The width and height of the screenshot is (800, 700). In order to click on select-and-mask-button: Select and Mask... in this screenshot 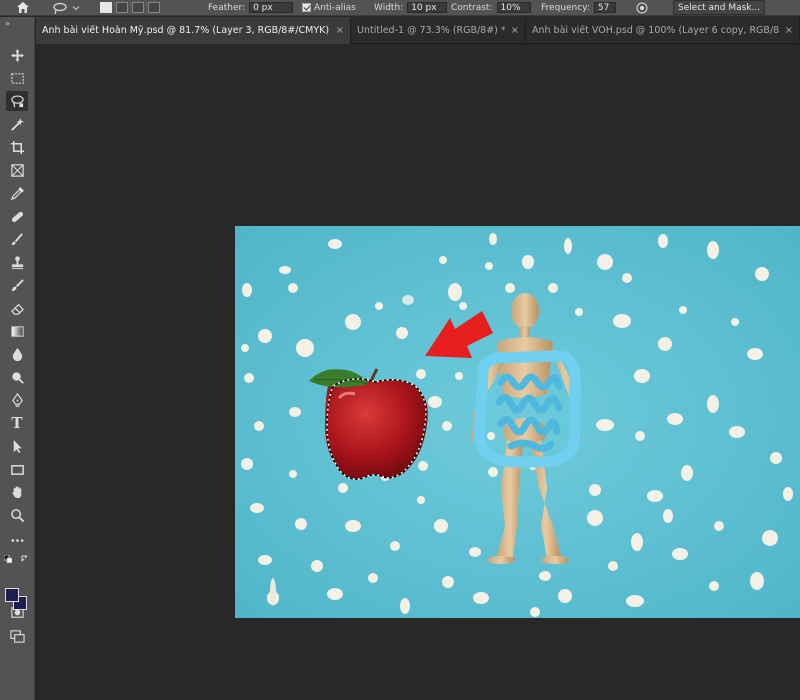, I will do `click(719, 7)`.